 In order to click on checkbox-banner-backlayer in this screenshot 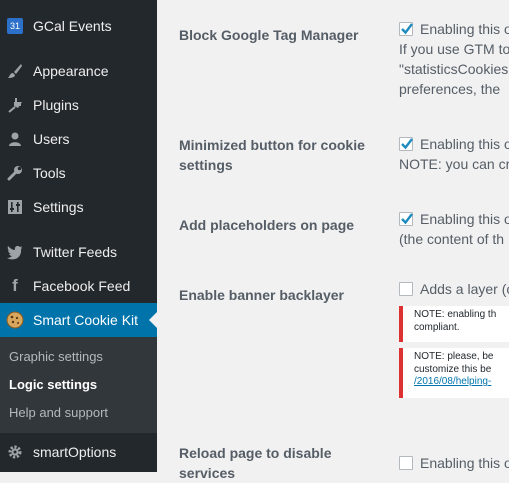, I will do `click(406, 289)`.